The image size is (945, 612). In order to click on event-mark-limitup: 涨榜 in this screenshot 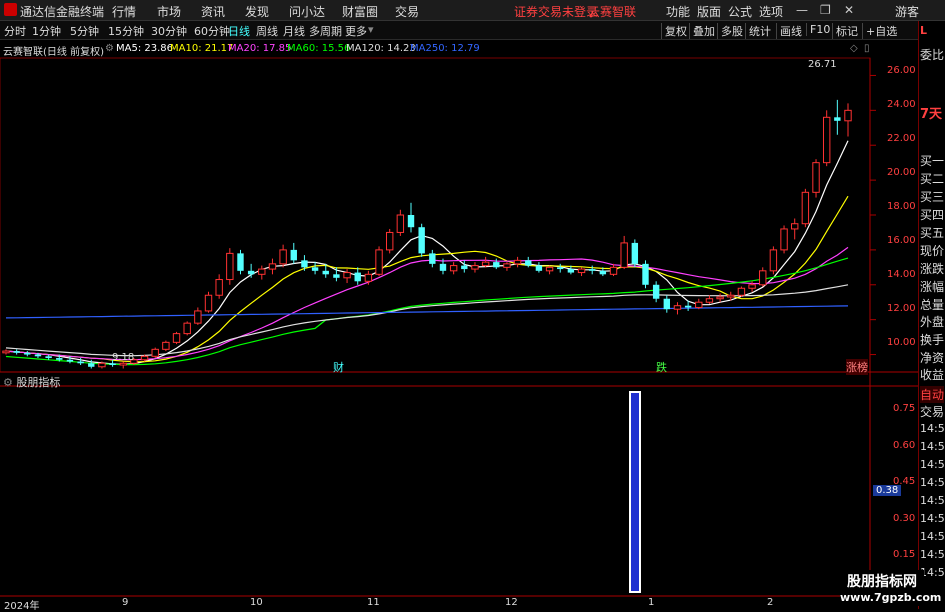, I will do `click(857, 367)`.